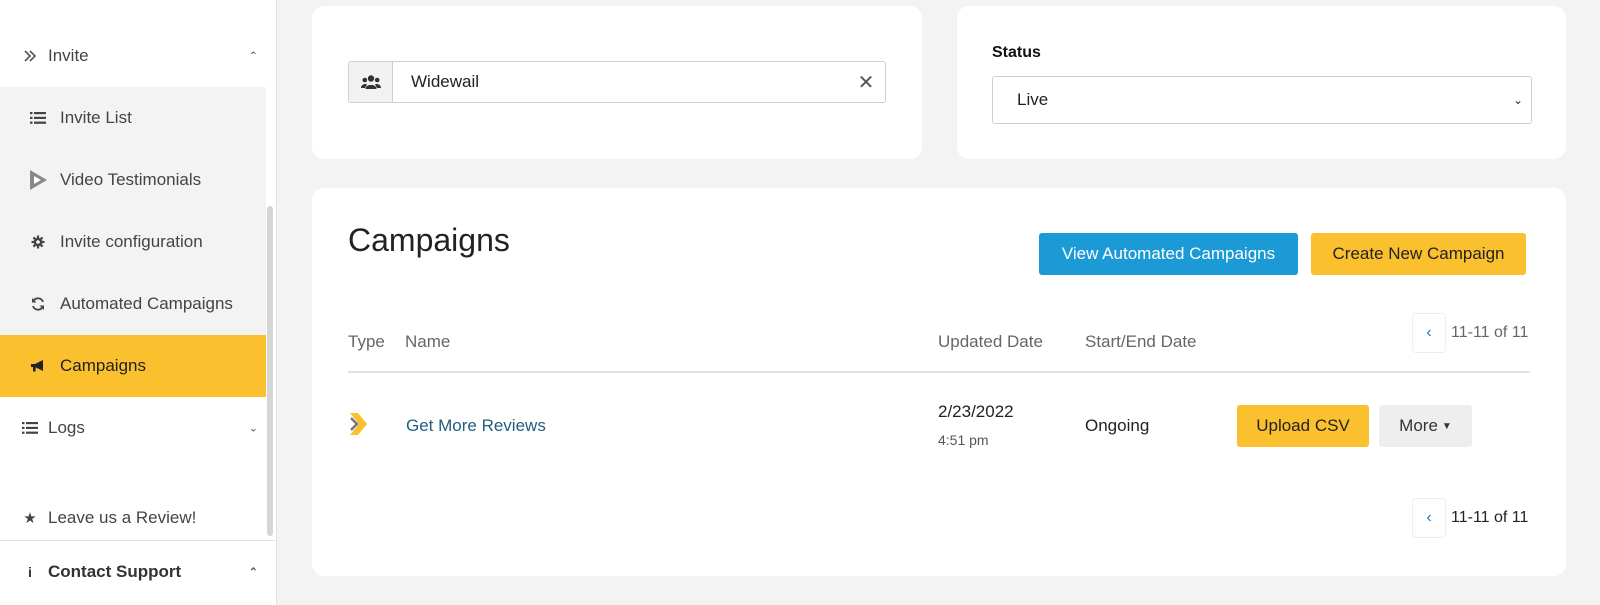 This screenshot has width=1600, height=605. What do you see at coordinates (38, 304) in the screenshot?
I see `refresh-icon` at bounding box center [38, 304].